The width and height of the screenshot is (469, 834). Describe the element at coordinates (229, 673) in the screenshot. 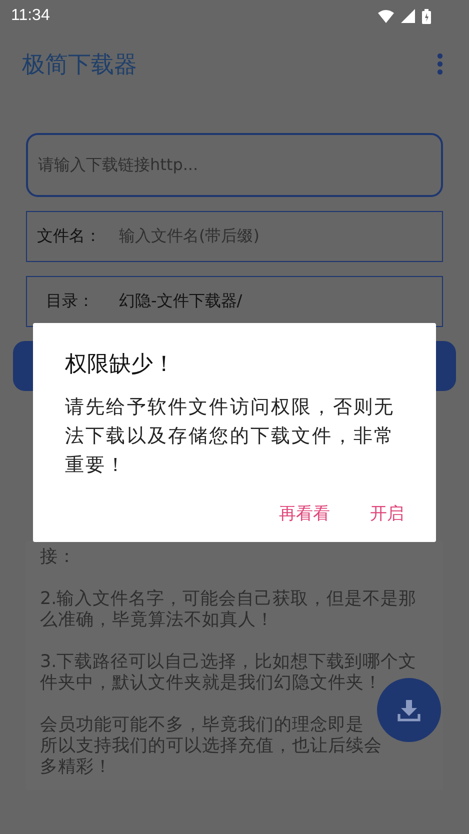

I see `instruction-text: 3.下载路径可以自己选择，比如想下载到哪个文 件夹中，默认文件夹就是我们幻隐文件夹！` at that location.